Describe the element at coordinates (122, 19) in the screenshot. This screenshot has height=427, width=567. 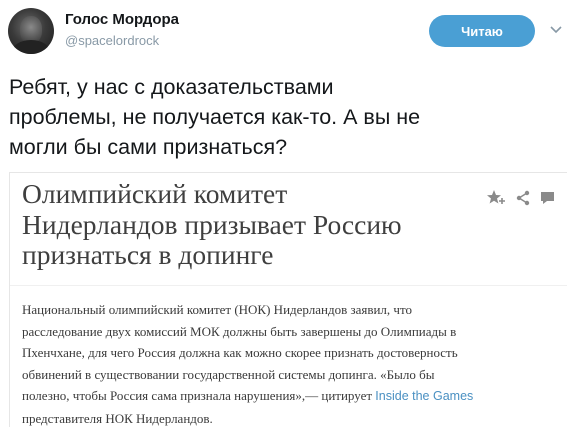
I see `display-name: Голос Мордора` at that location.